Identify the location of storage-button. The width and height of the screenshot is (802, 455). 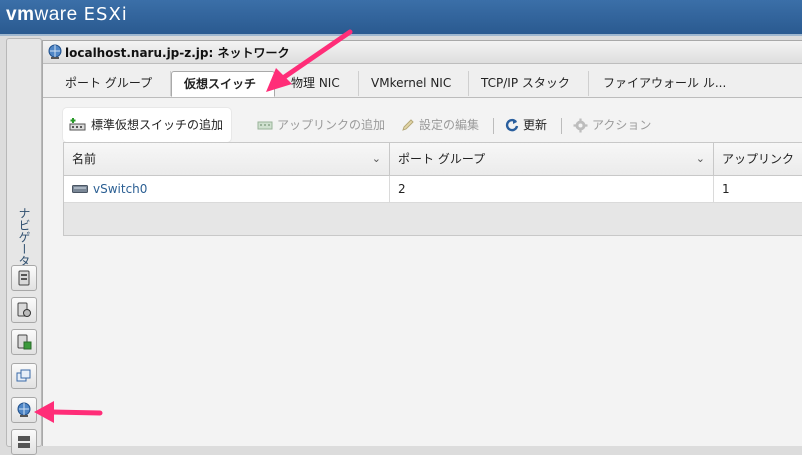
(24, 442).